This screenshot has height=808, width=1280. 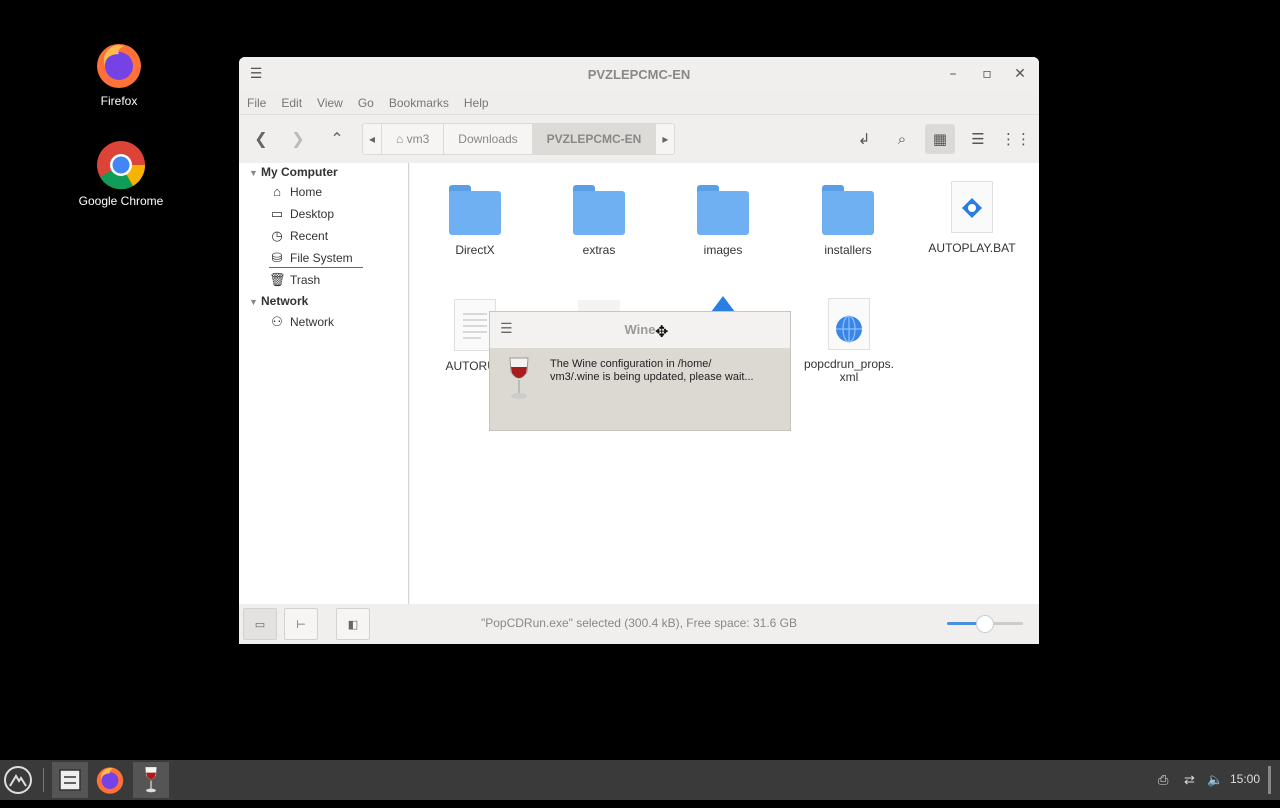 What do you see at coordinates (972, 207) in the screenshot?
I see `script-file-icon` at bounding box center [972, 207].